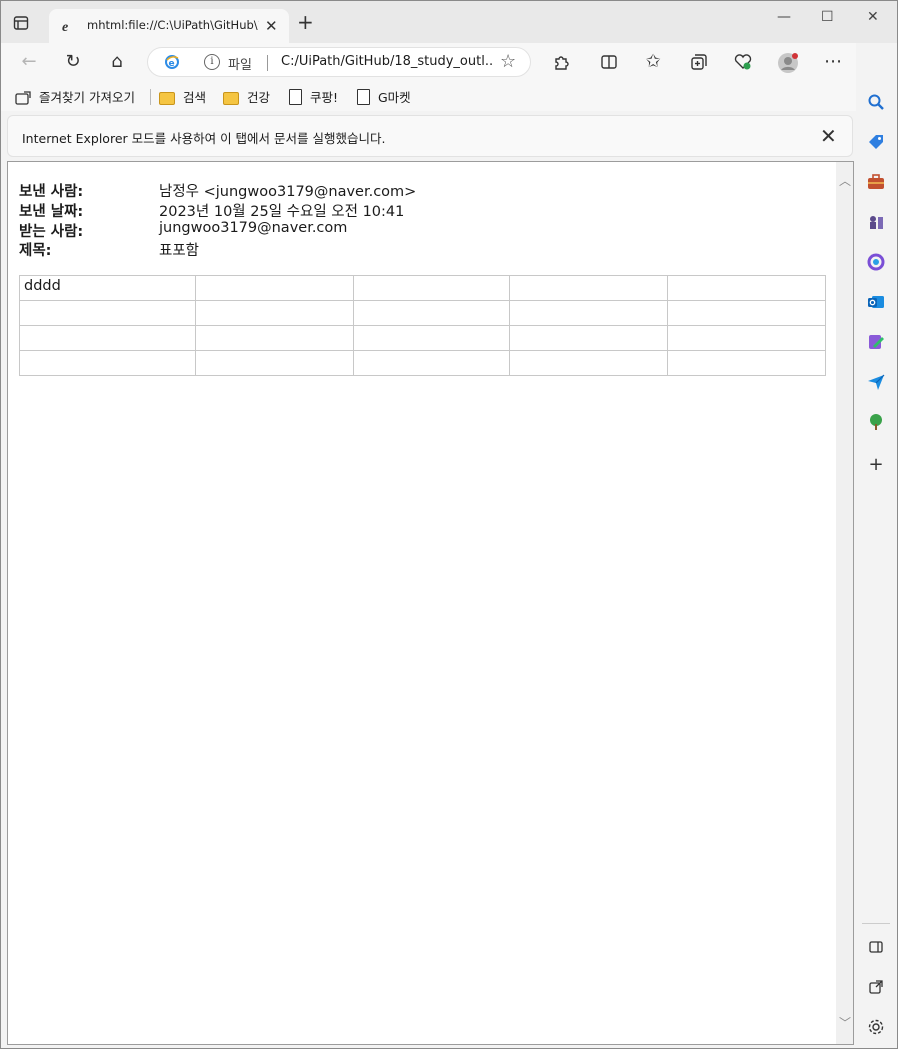 The height and width of the screenshot is (1049, 898). I want to click on bookmark-label: 즐겨찾기 가져오기, so click(87, 97).